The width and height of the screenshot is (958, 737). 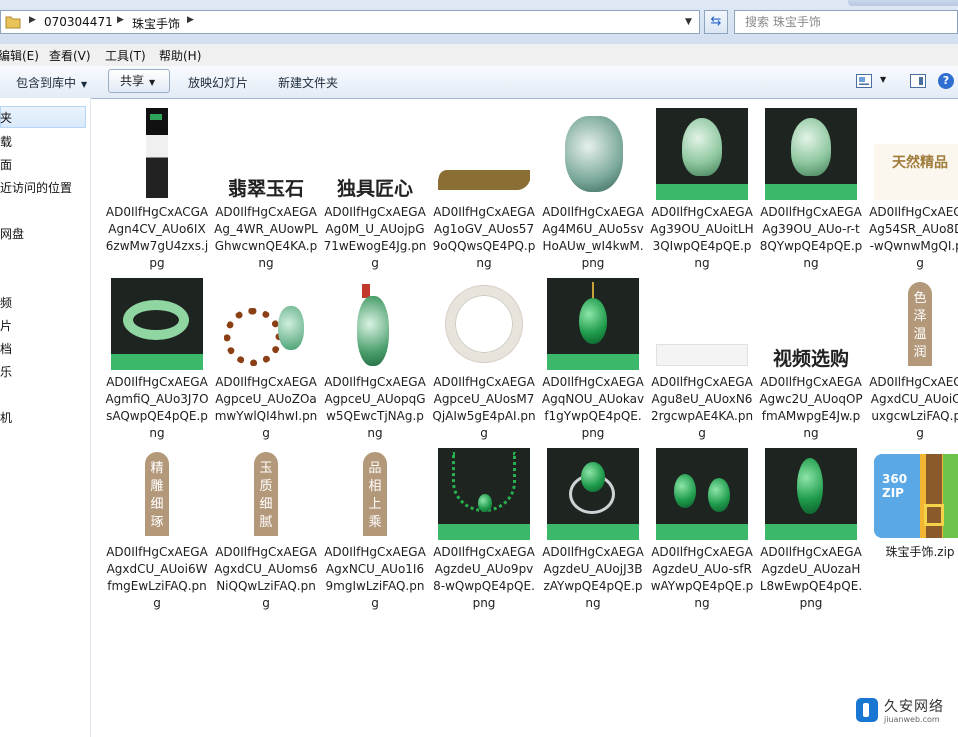 What do you see at coordinates (864, 81) in the screenshot?
I see `view-options-icon` at bounding box center [864, 81].